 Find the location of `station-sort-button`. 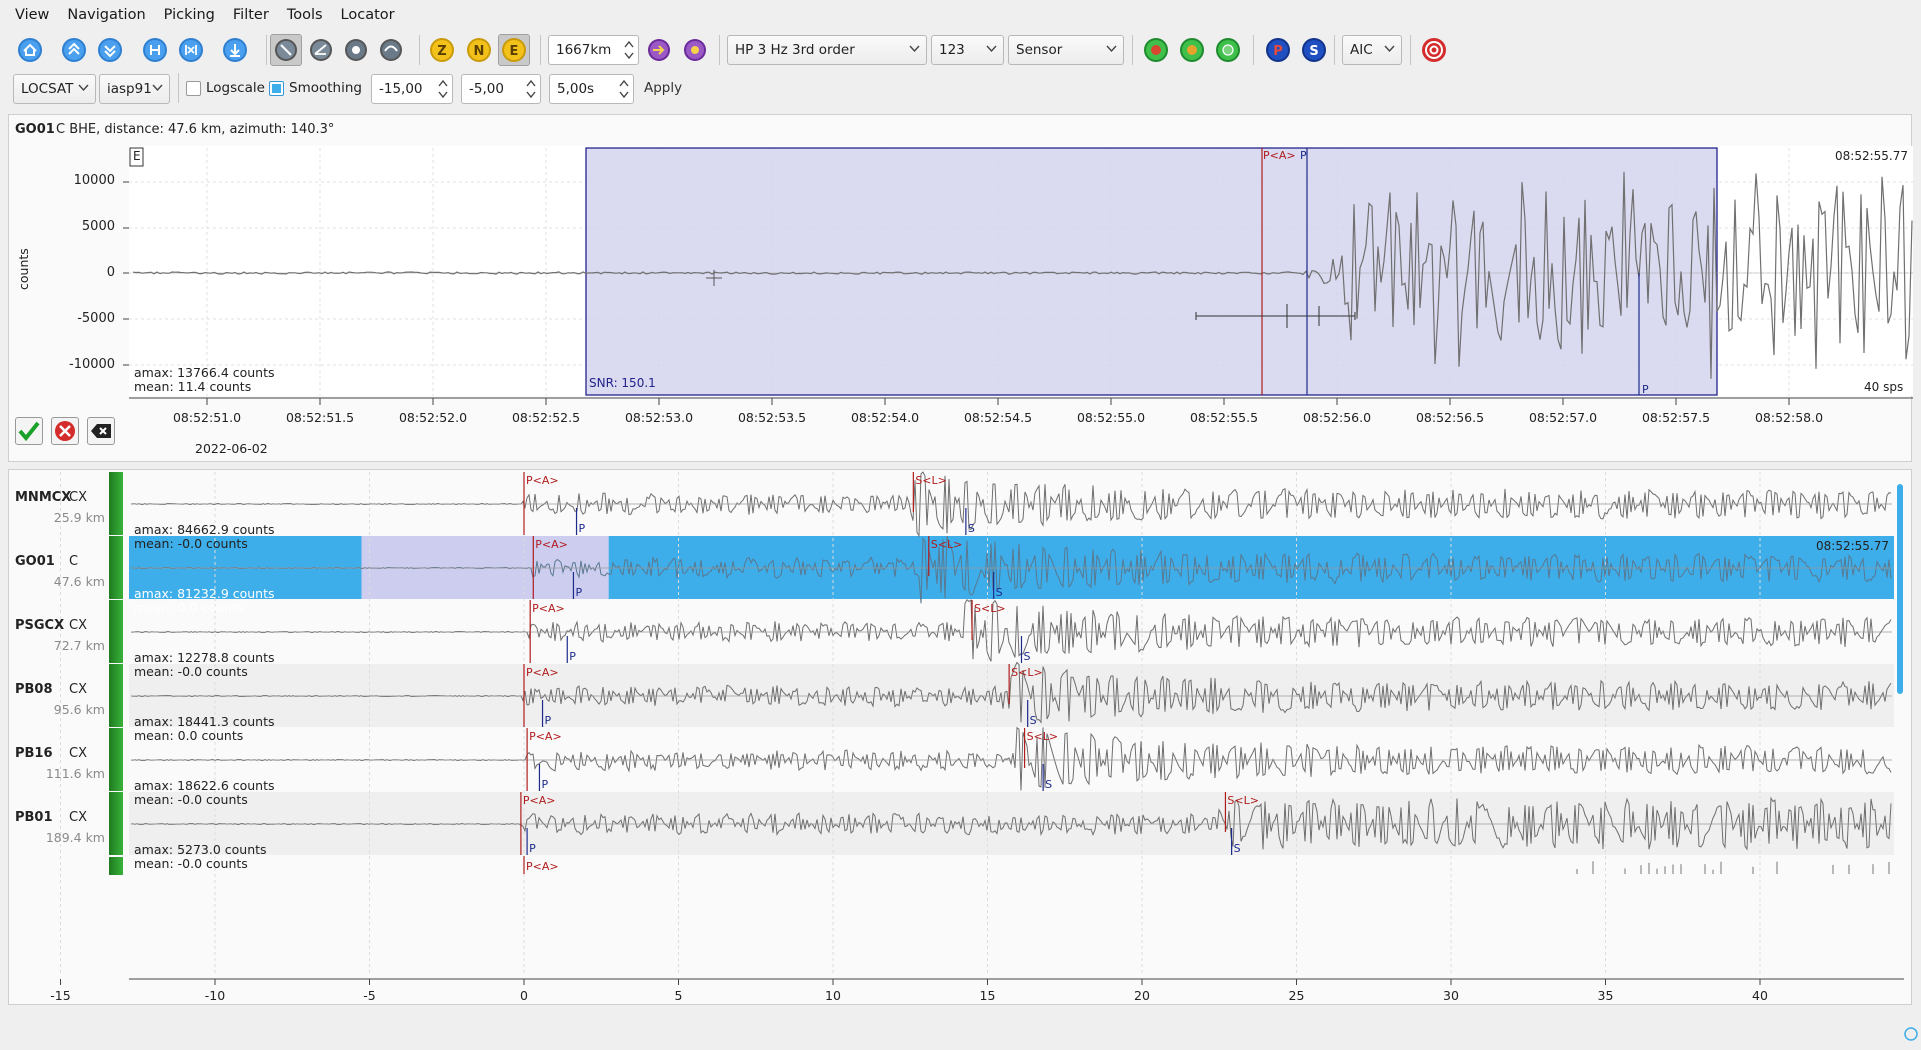

station-sort-button is located at coordinates (695, 50).